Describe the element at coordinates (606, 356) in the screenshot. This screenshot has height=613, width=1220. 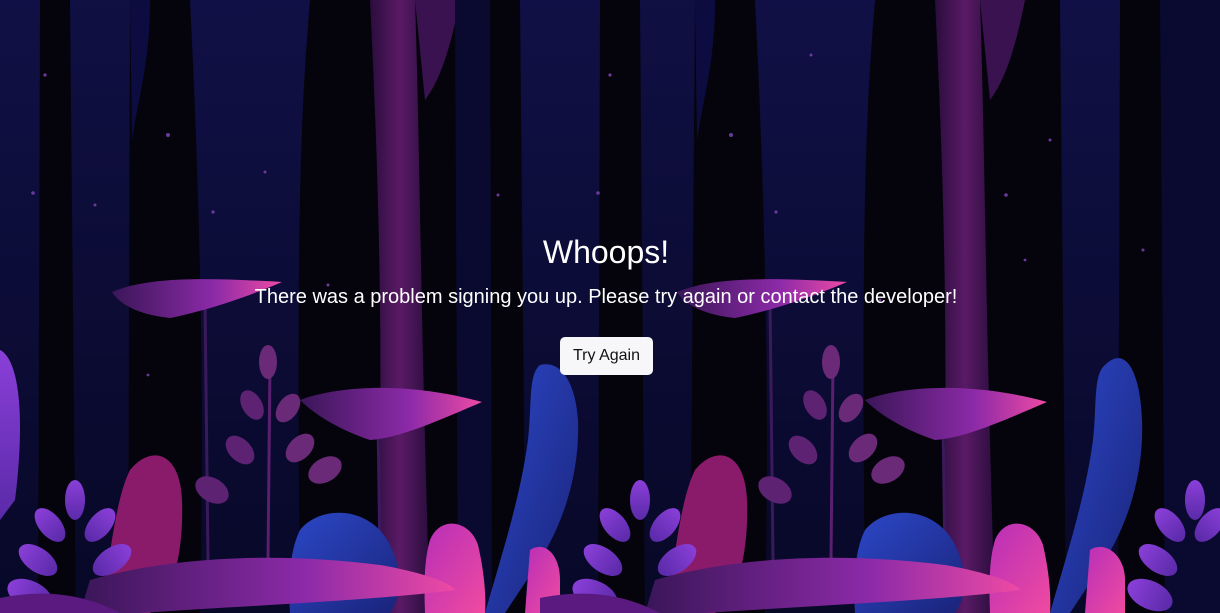
I see `try-again-button: Try Again` at that location.